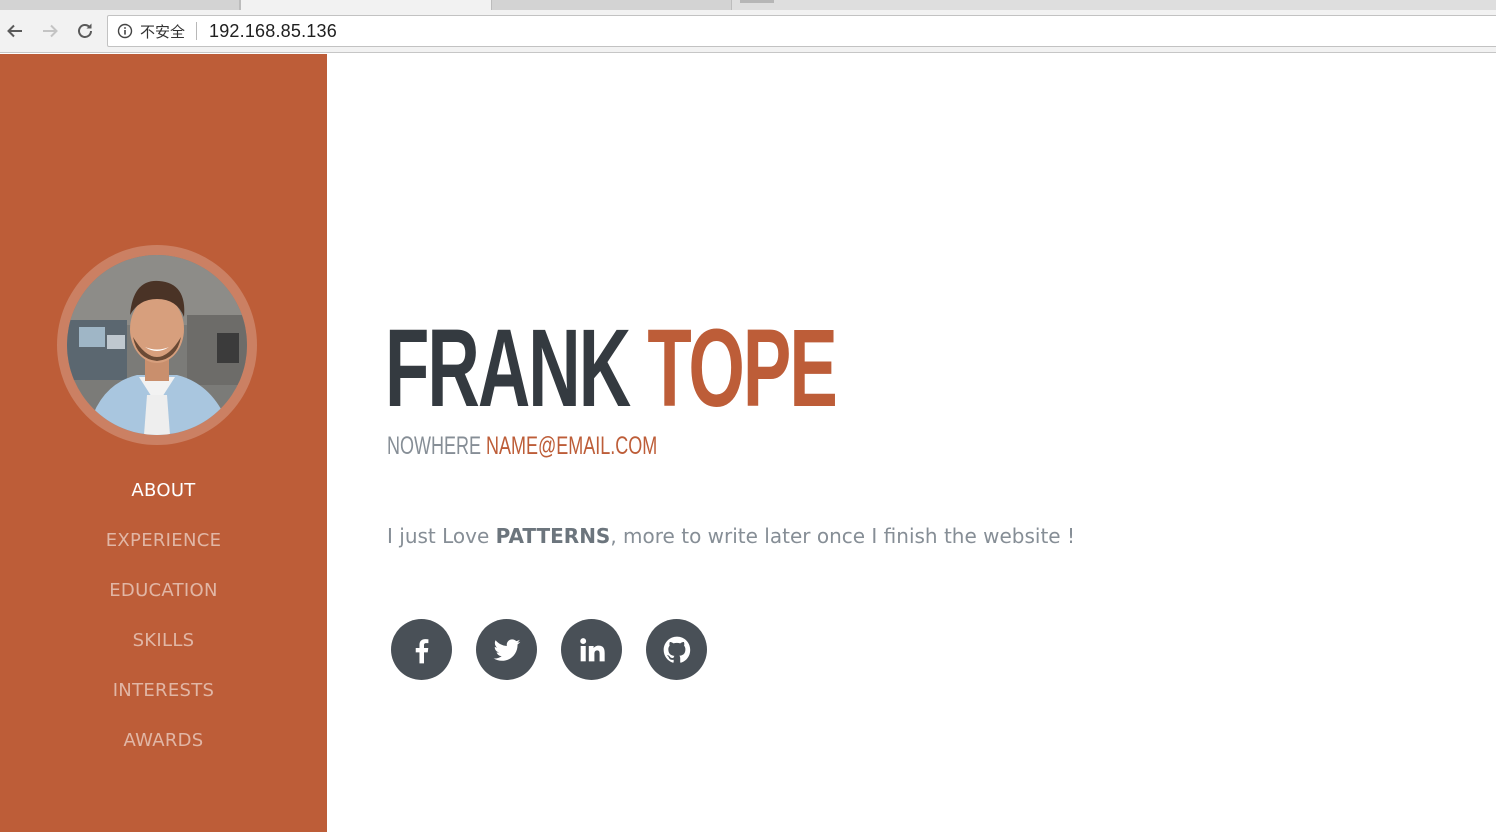 Image resolution: width=1496 pixels, height=832 pixels. I want to click on intro-prefix: I just Love, so click(441, 536).